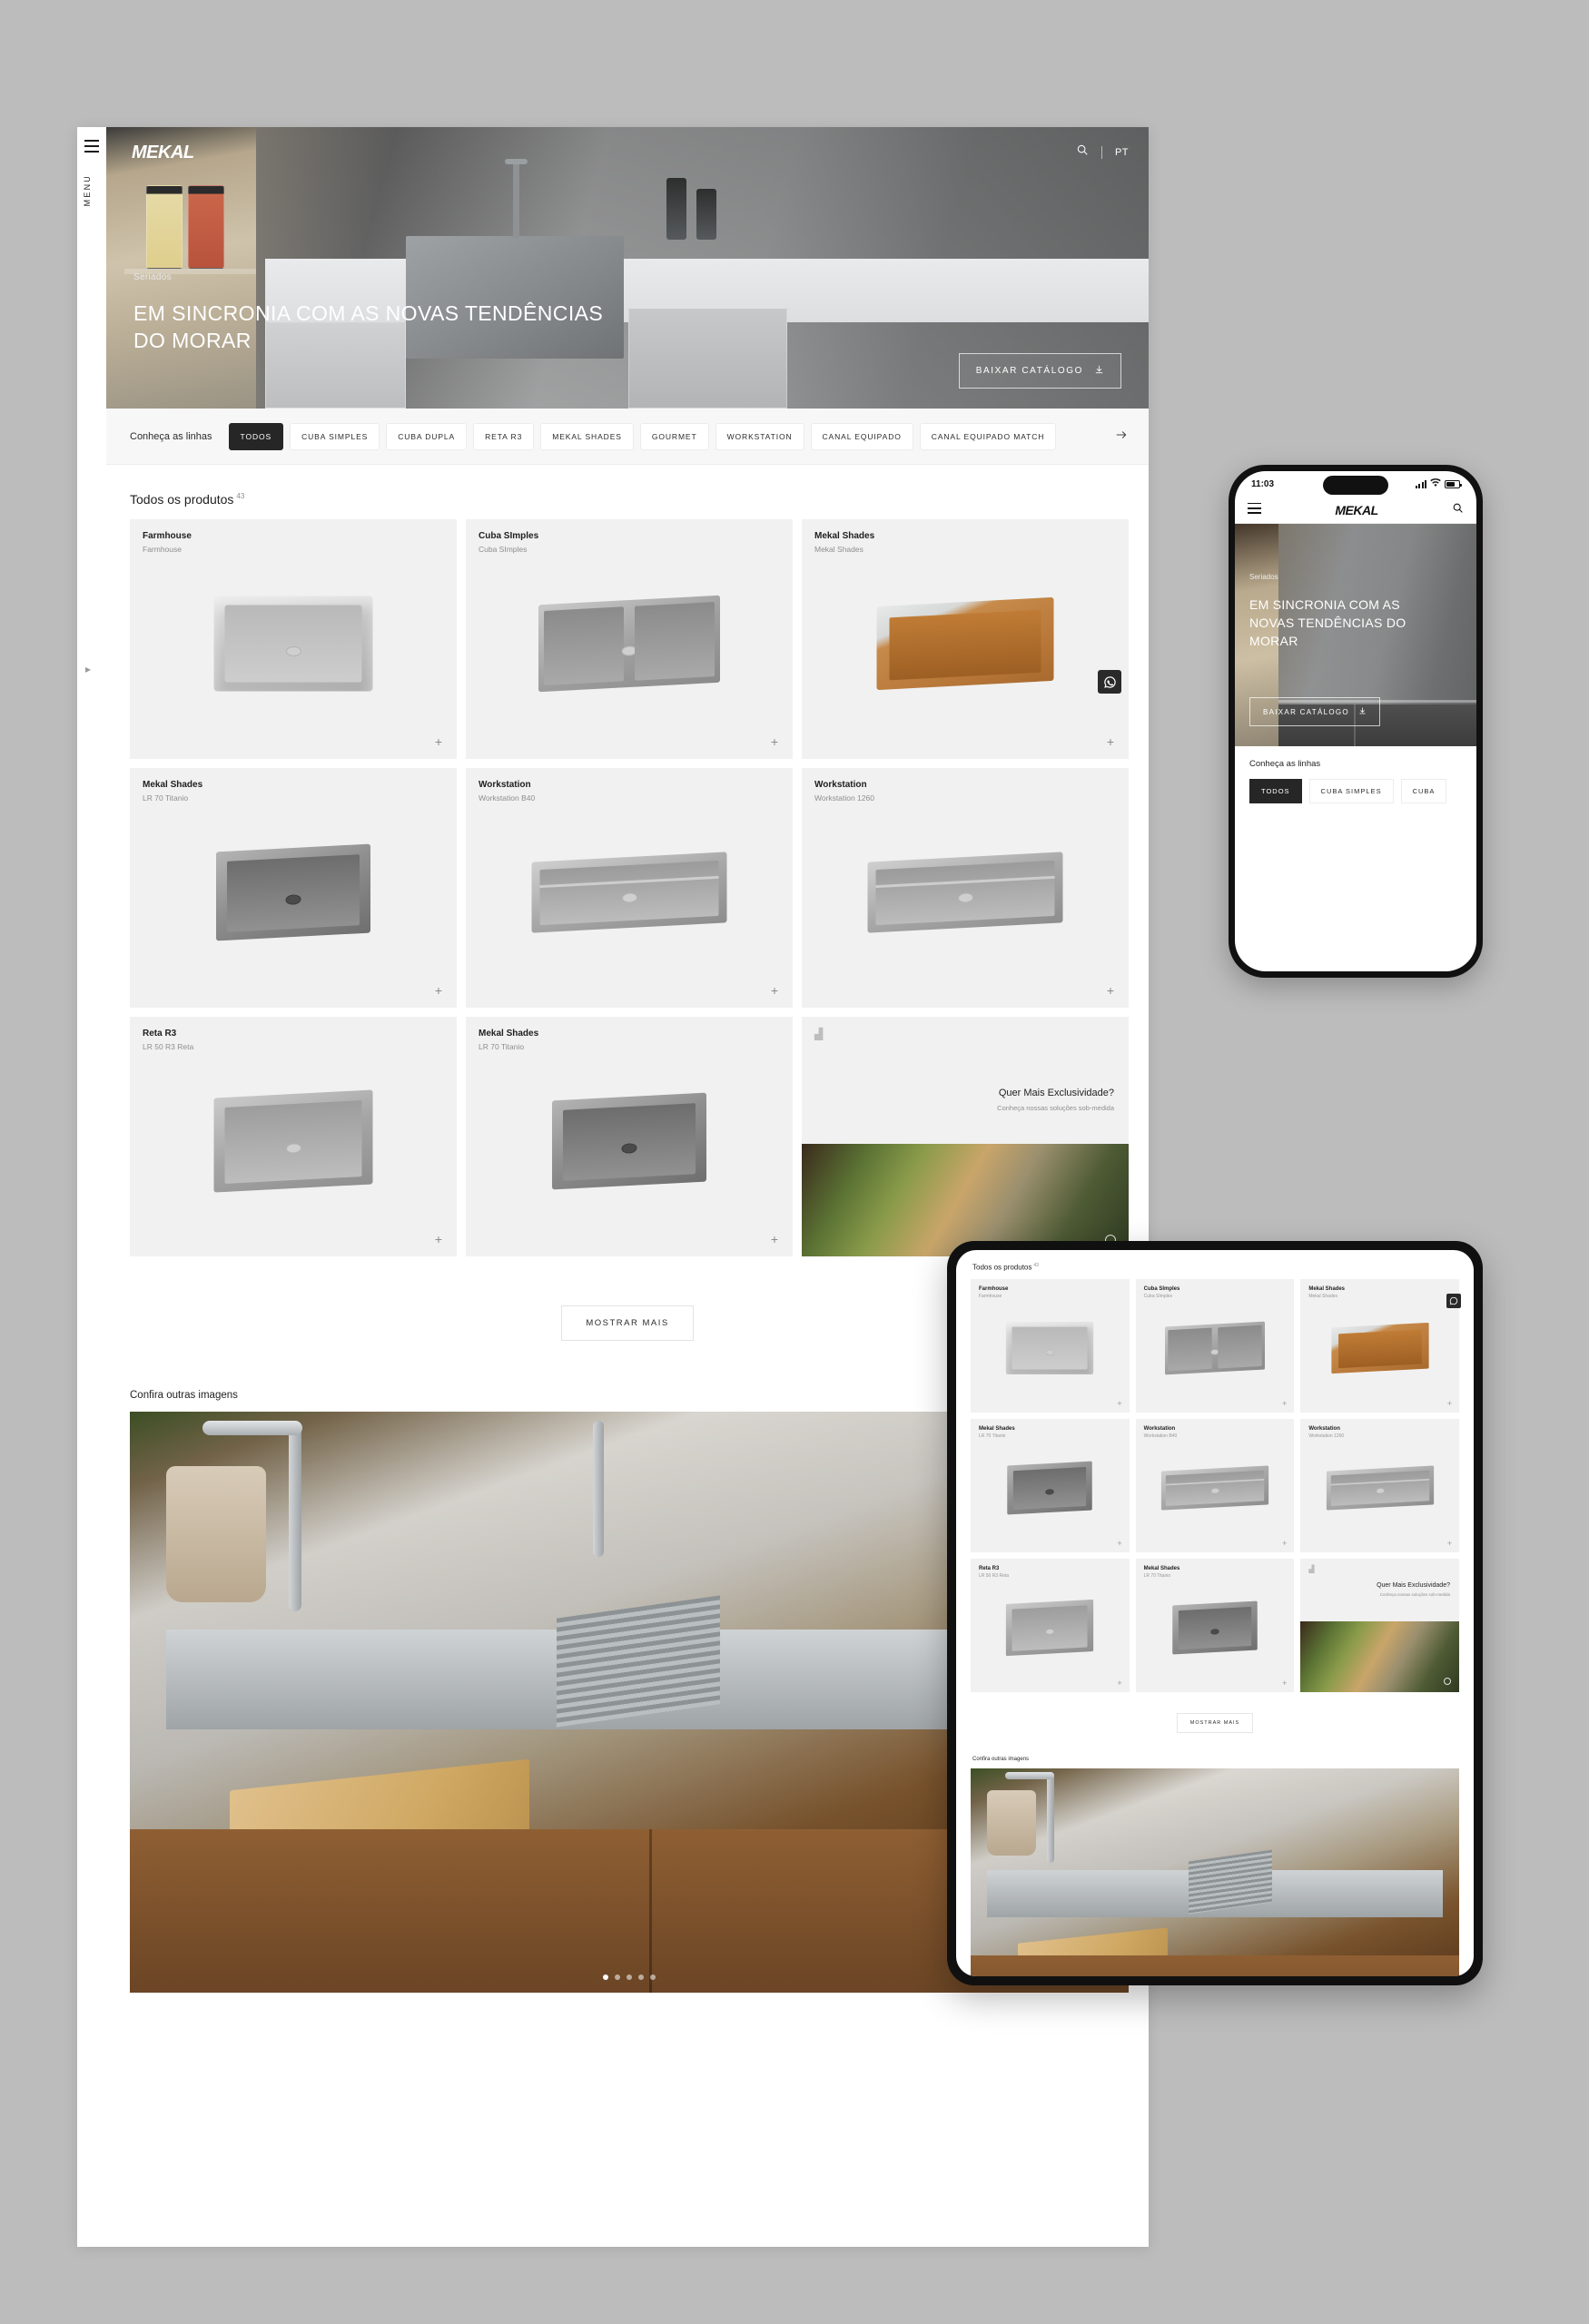 The width and height of the screenshot is (1589, 2324). What do you see at coordinates (1447, 1681) in the screenshot?
I see `promo-arrow-icon` at bounding box center [1447, 1681].